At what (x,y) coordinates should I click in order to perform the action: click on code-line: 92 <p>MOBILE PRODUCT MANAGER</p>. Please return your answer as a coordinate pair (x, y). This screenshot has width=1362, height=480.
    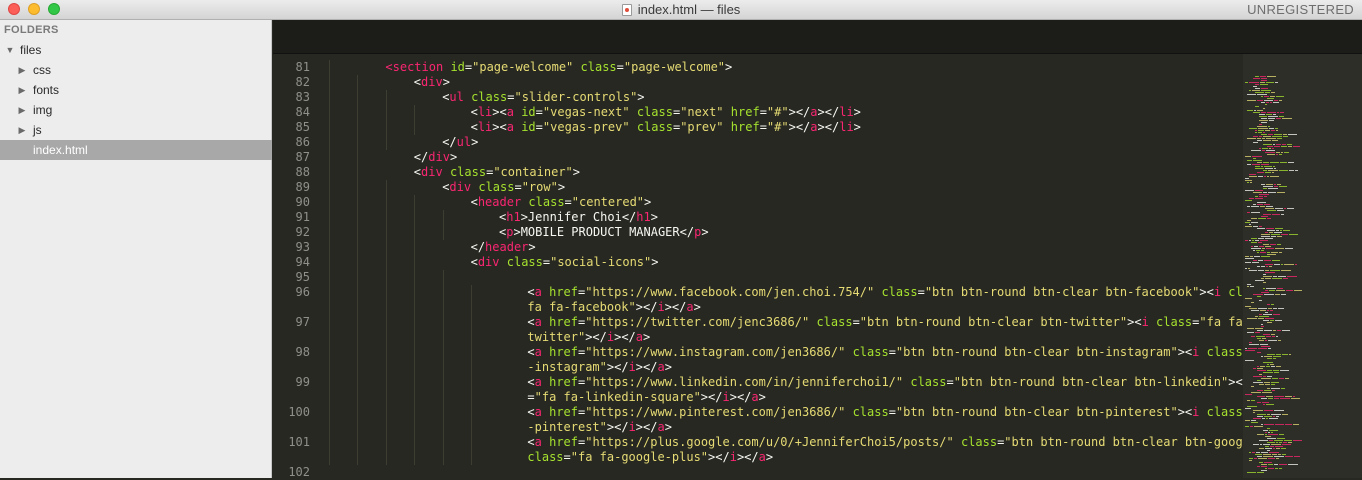
    Looking at the image, I should click on (758, 232).